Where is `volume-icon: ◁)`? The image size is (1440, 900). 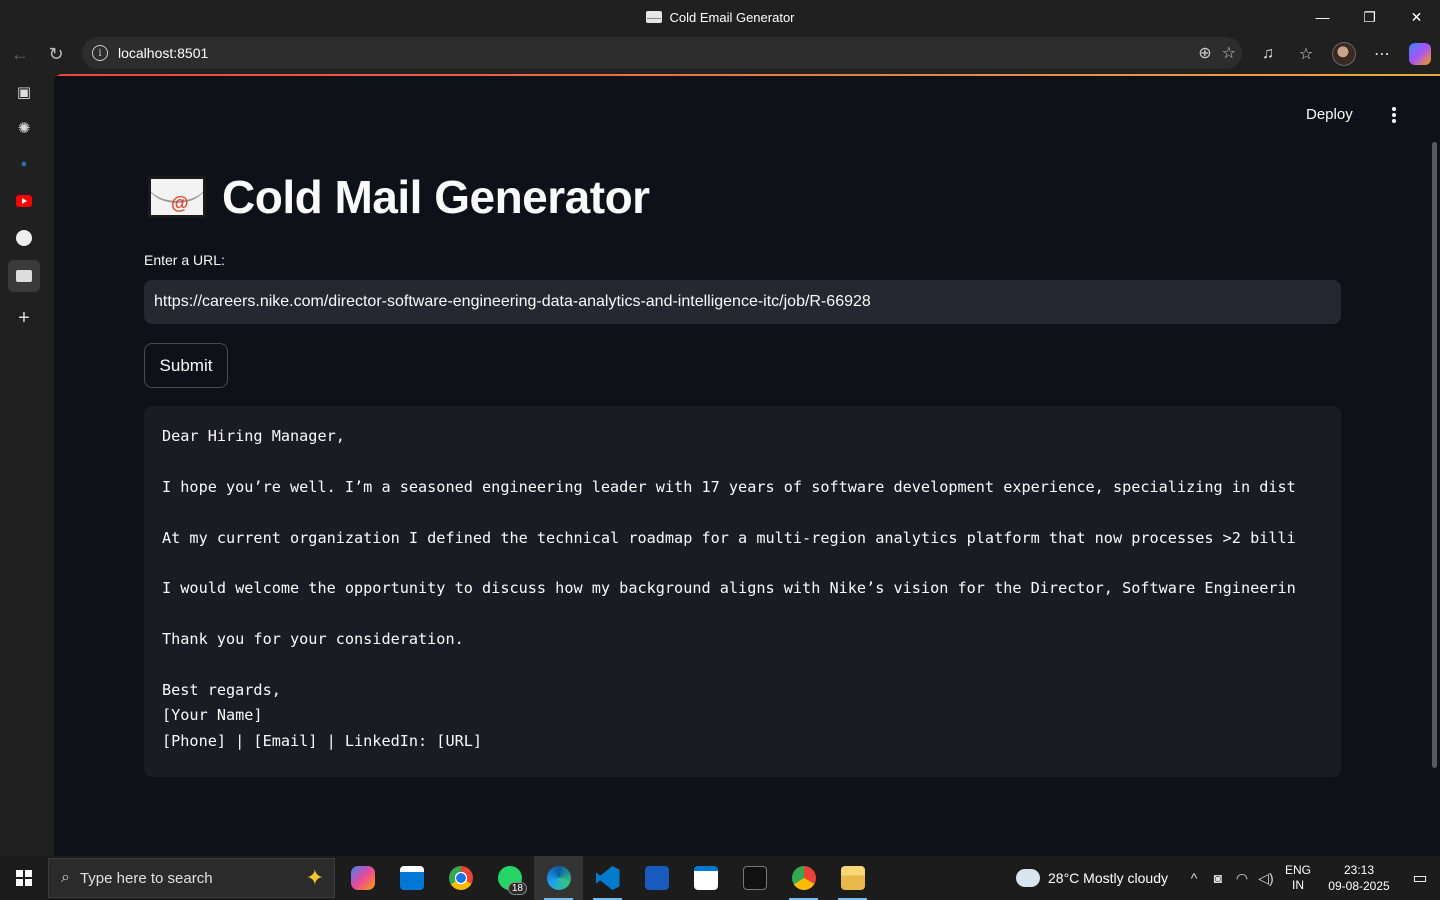 volume-icon: ◁) is located at coordinates (1266, 878).